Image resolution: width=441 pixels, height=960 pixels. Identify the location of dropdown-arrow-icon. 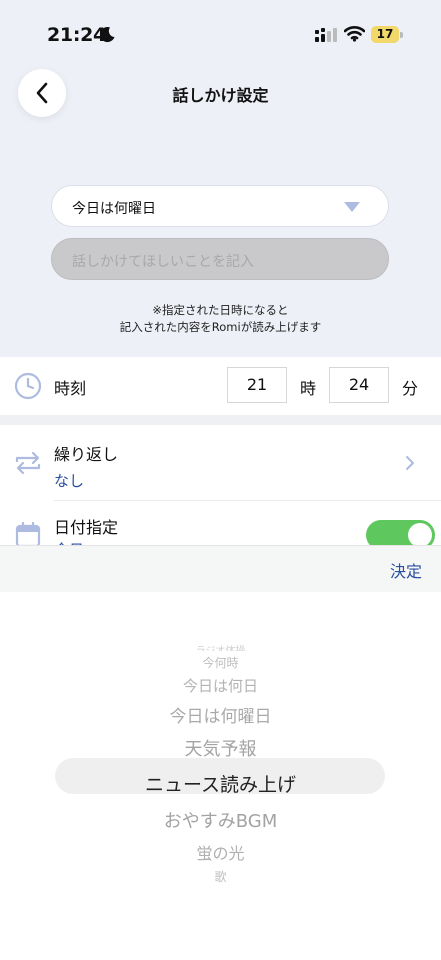
(352, 207).